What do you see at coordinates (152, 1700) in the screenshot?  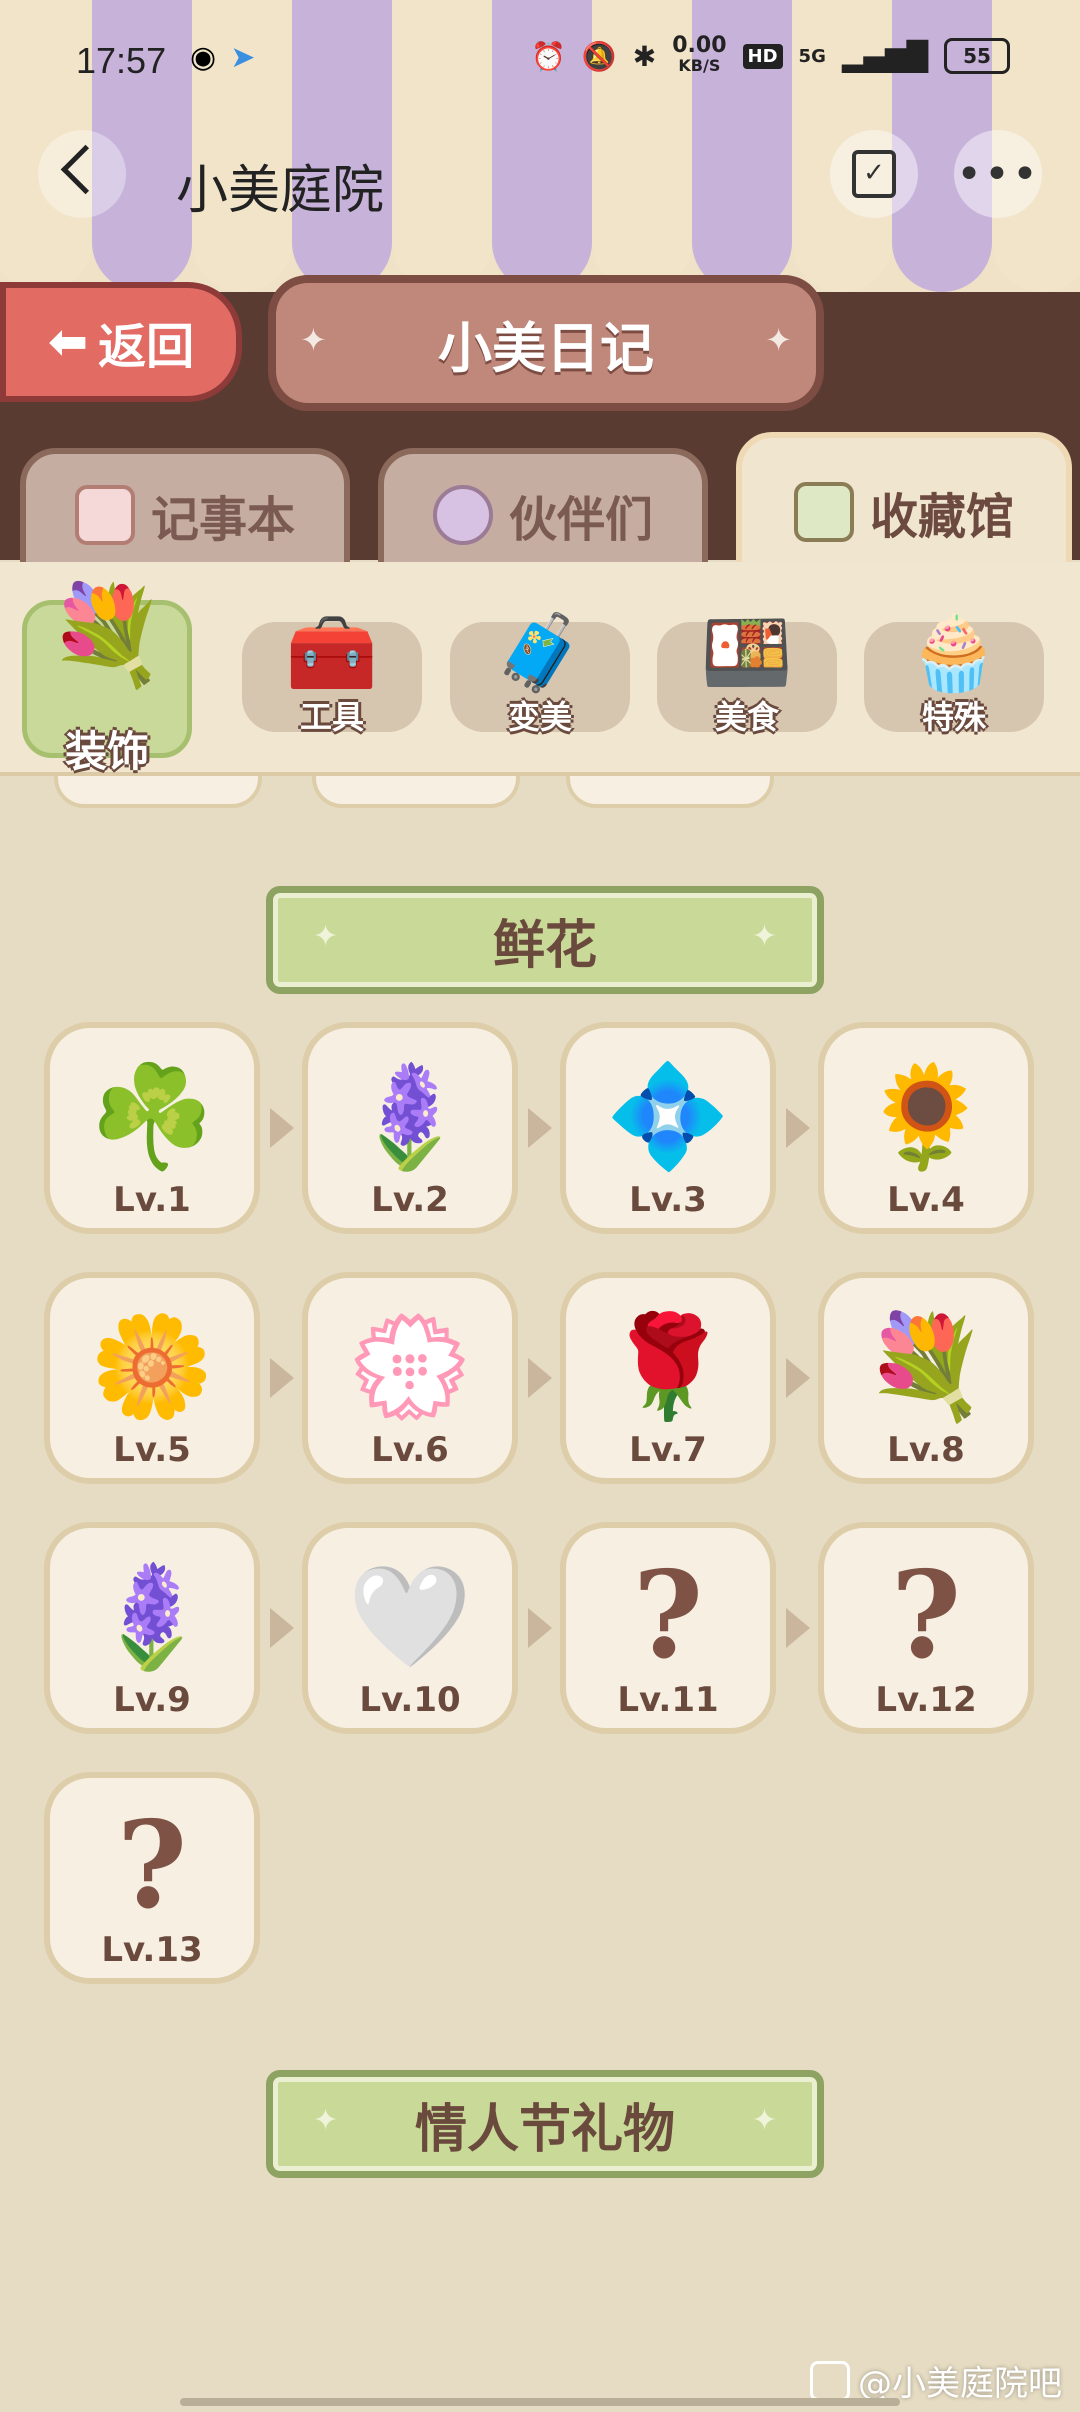 I see `item-level-label: Lv.9` at bounding box center [152, 1700].